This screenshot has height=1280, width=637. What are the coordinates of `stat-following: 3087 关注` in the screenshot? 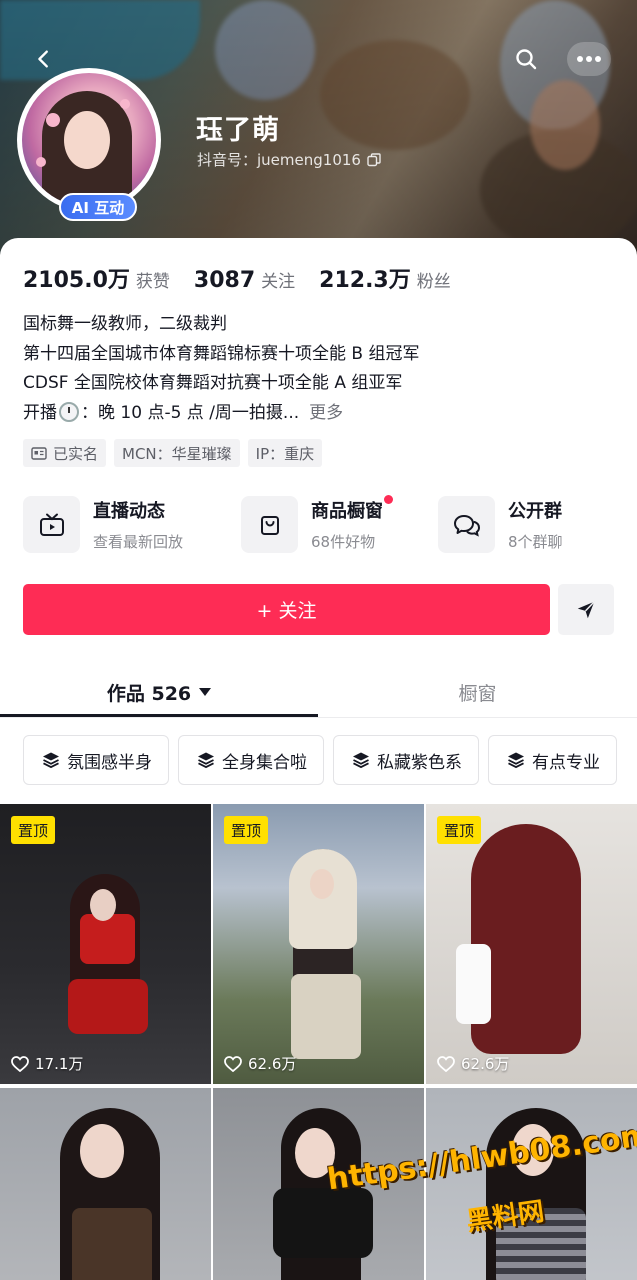 It's located at (244, 280).